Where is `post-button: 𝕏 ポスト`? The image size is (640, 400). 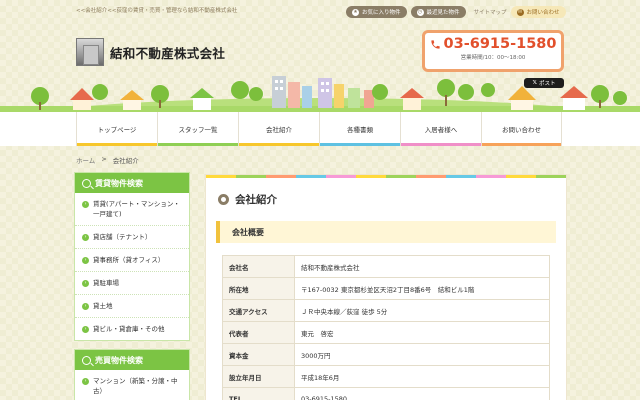
post-button: 𝕏 ポスト is located at coordinates (544, 83).